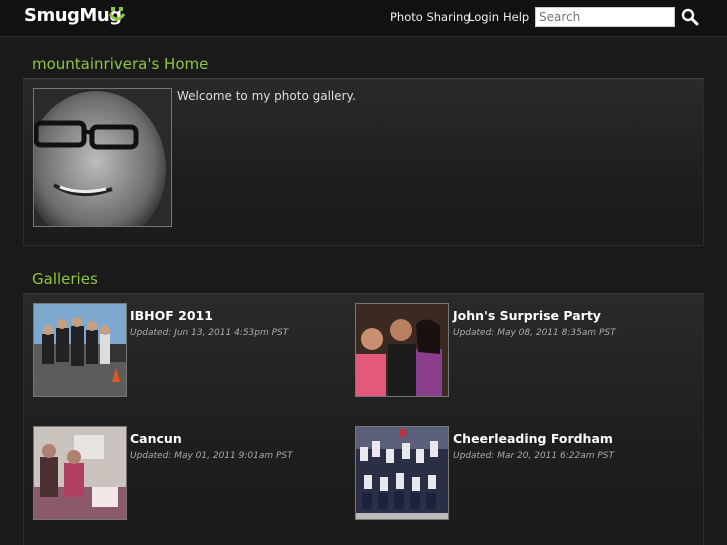  Describe the element at coordinates (363, 18) in the screenshot. I see `top-bar: SmugMug Photo Sharing Login Help` at that location.